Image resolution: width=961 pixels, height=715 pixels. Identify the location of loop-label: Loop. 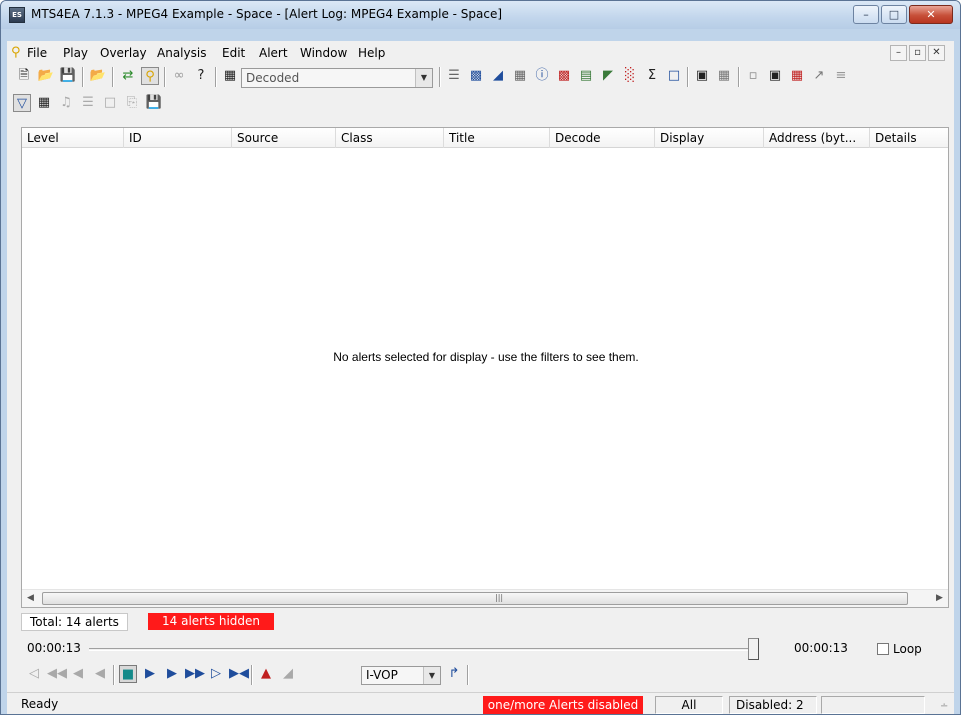
(907, 649).